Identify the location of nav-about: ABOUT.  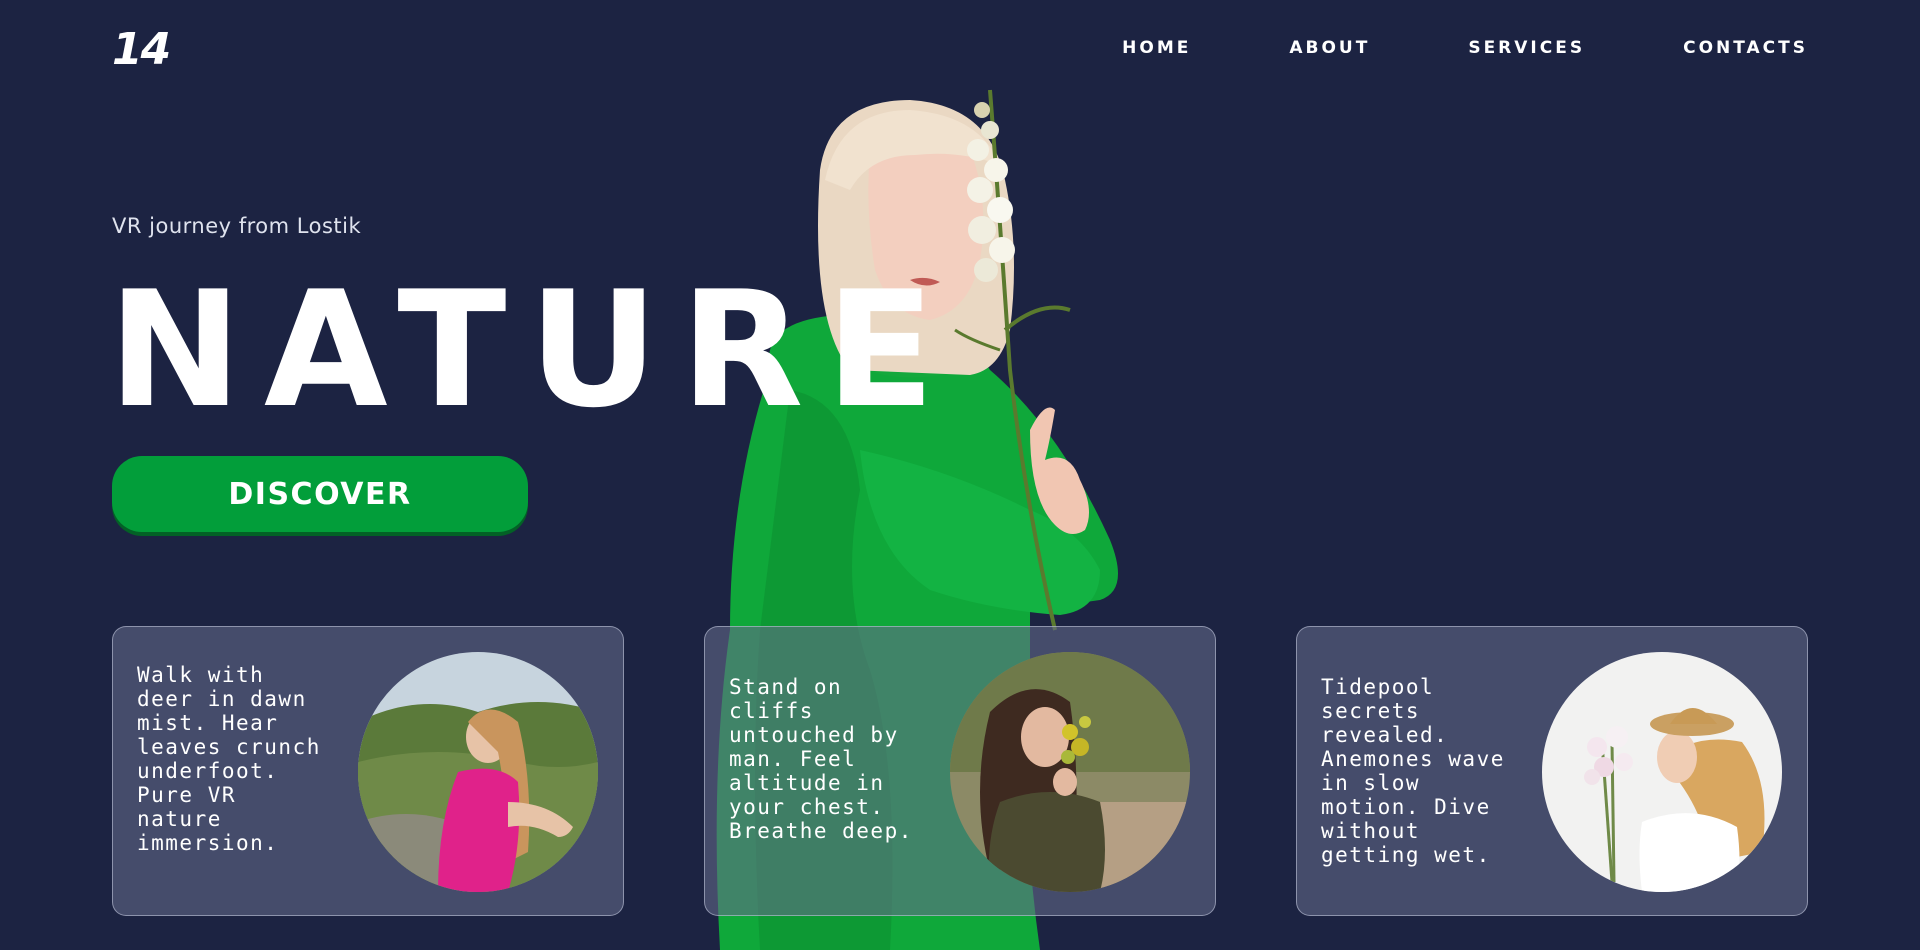
(1329, 48).